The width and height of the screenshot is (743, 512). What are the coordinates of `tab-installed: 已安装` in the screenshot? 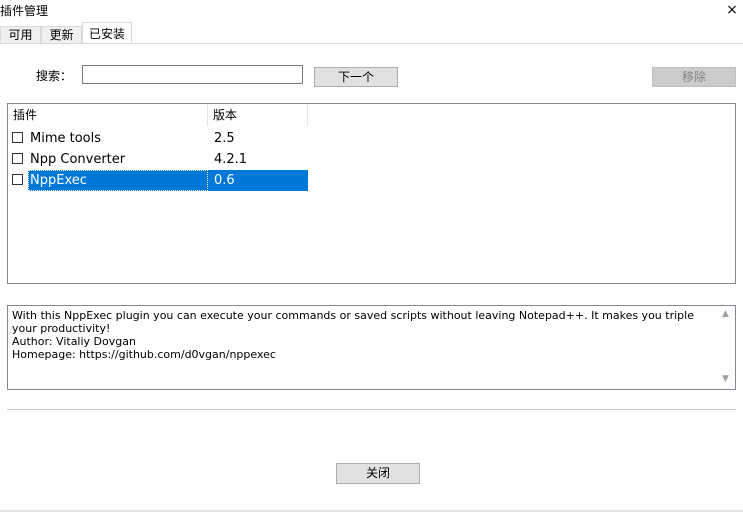 It's located at (107, 33).